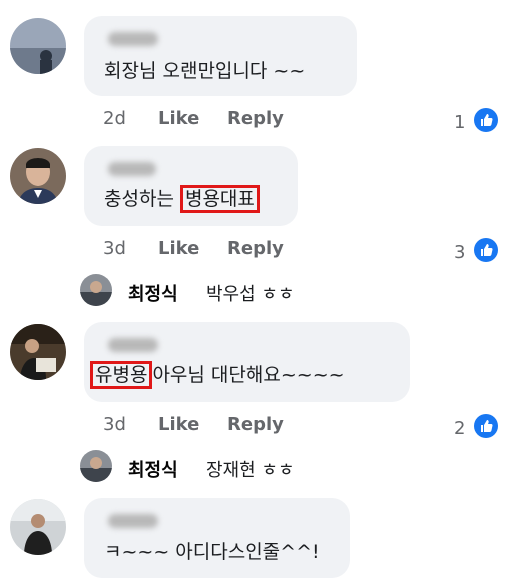 Image resolution: width=516 pixels, height=586 pixels. I want to click on reply-preview-text: 박우섭 ㅎㅎ, so click(250, 294).